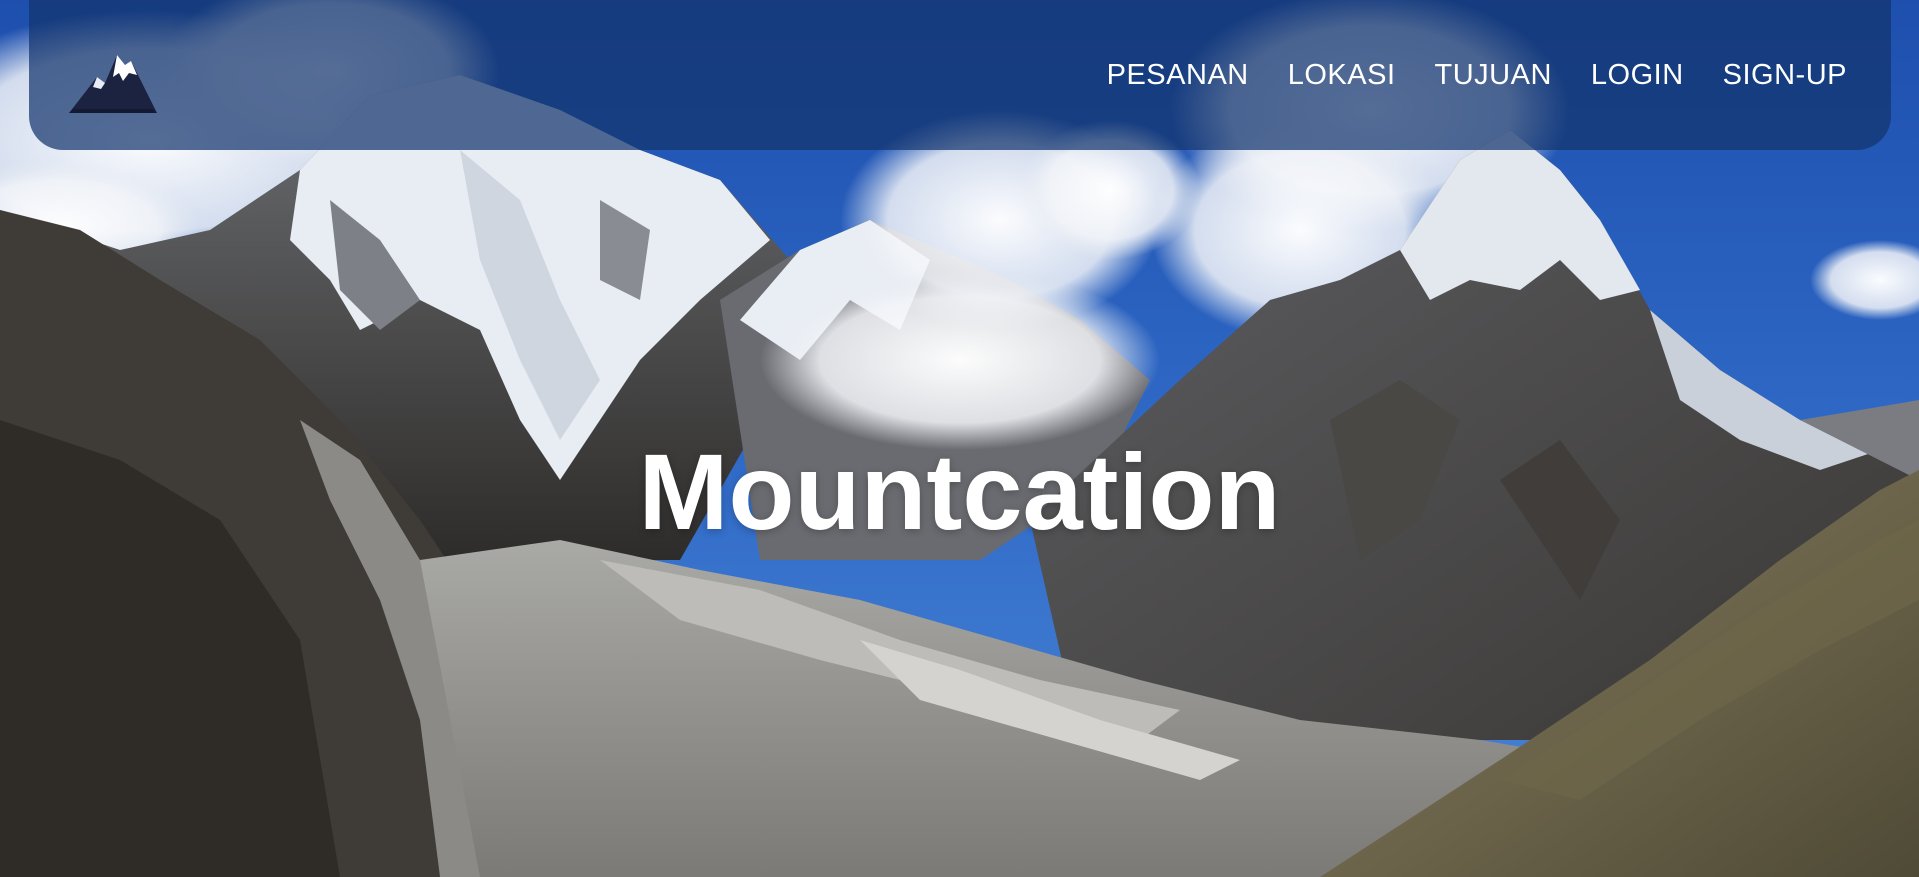 The image size is (1919, 877). Describe the element at coordinates (113, 82) in the screenshot. I see `mountain-logo-icon` at that location.